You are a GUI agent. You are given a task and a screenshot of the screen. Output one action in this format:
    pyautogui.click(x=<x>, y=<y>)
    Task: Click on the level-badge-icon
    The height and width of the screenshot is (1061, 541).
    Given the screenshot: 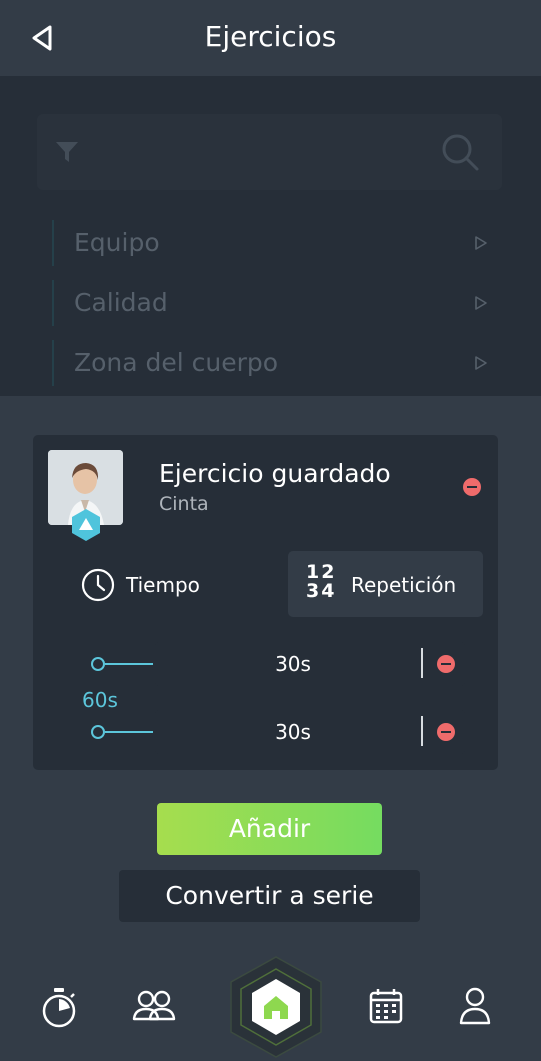 What is the action you would take?
    pyautogui.click(x=86, y=525)
    